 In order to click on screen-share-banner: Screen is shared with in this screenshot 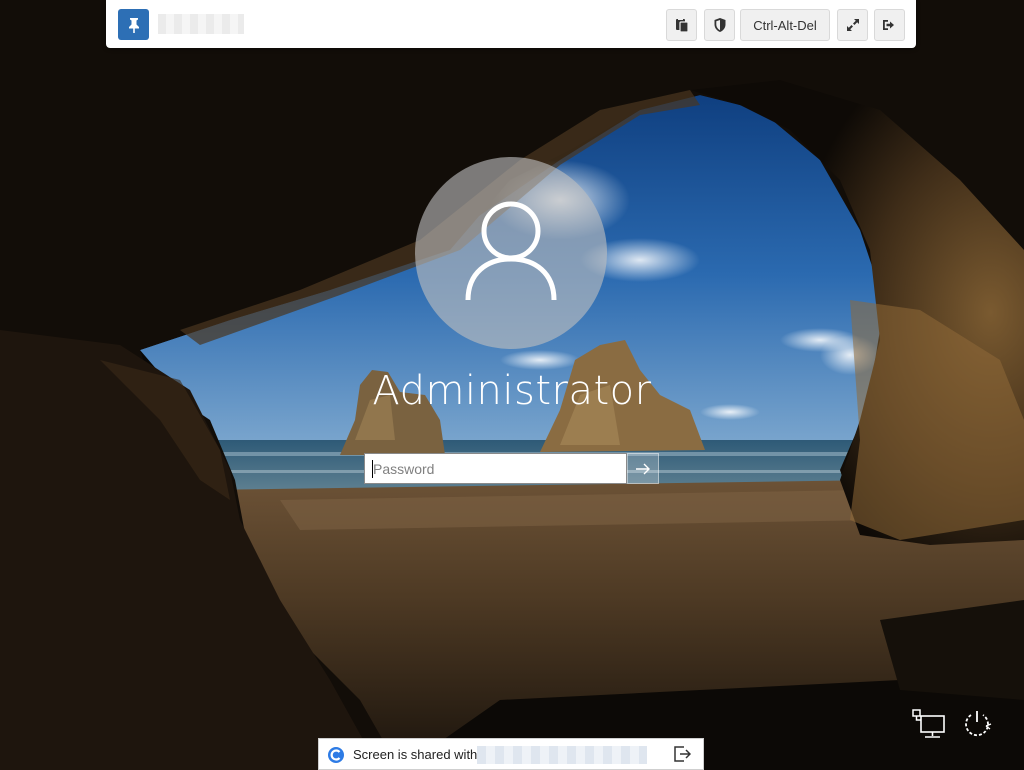, I will do `click(511, 754)`.